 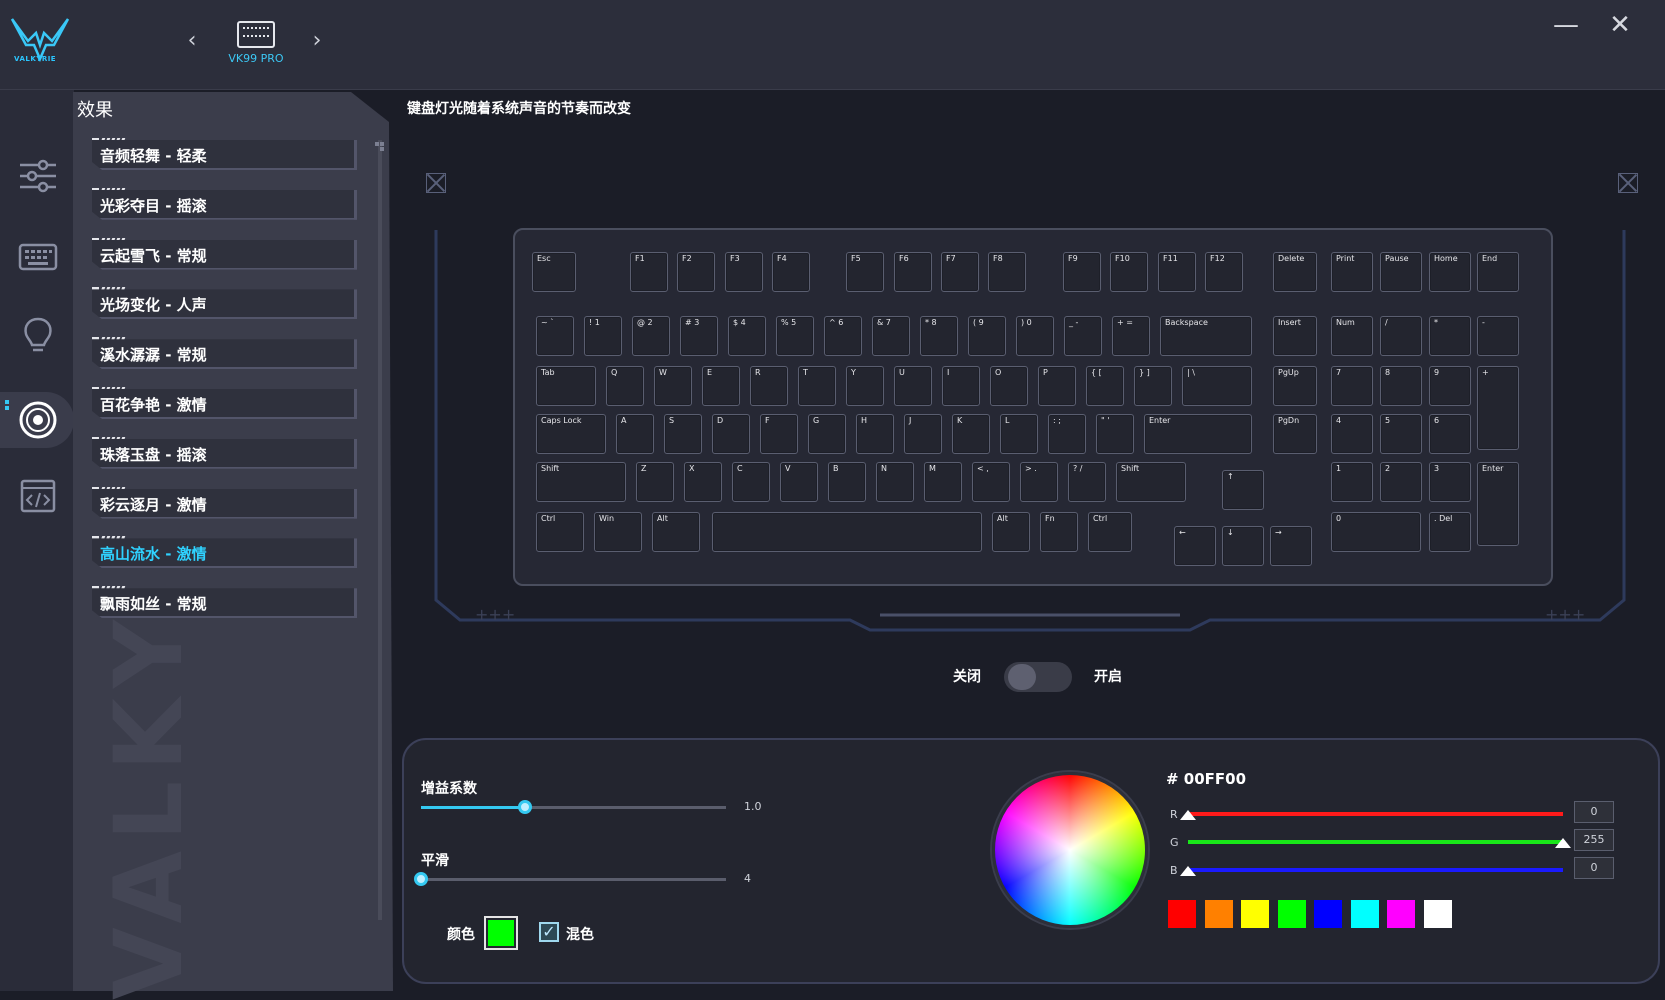 What do you see at coordinates (625, 386) in the screenshot?
I see `key: Q` at bounding box center [625, 386].